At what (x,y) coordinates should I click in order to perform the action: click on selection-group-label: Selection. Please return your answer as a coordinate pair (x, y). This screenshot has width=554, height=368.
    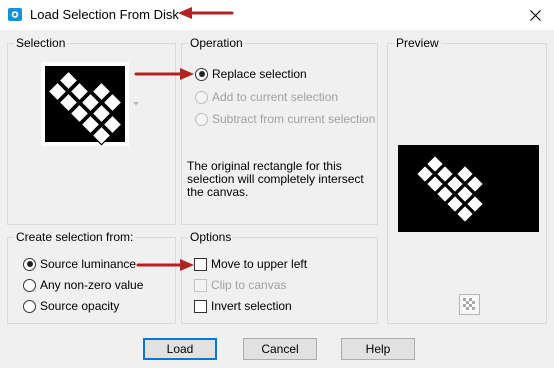
    Looking at the image, I should click on (41, 43).